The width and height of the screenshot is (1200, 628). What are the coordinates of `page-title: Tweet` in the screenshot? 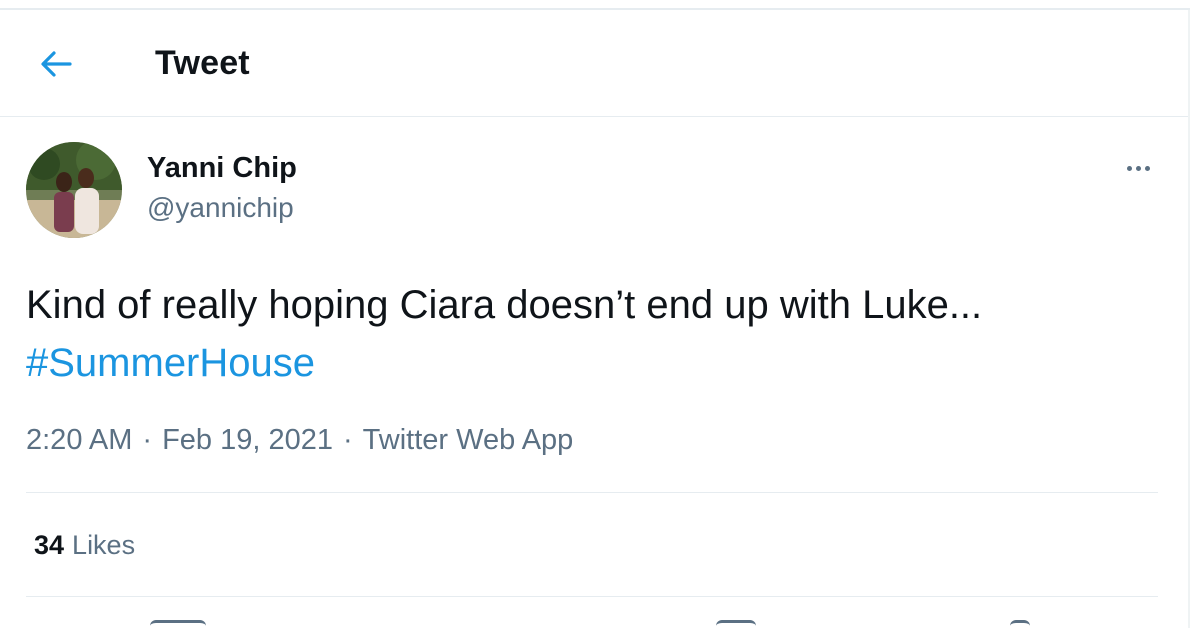 It's located at (202, 63).